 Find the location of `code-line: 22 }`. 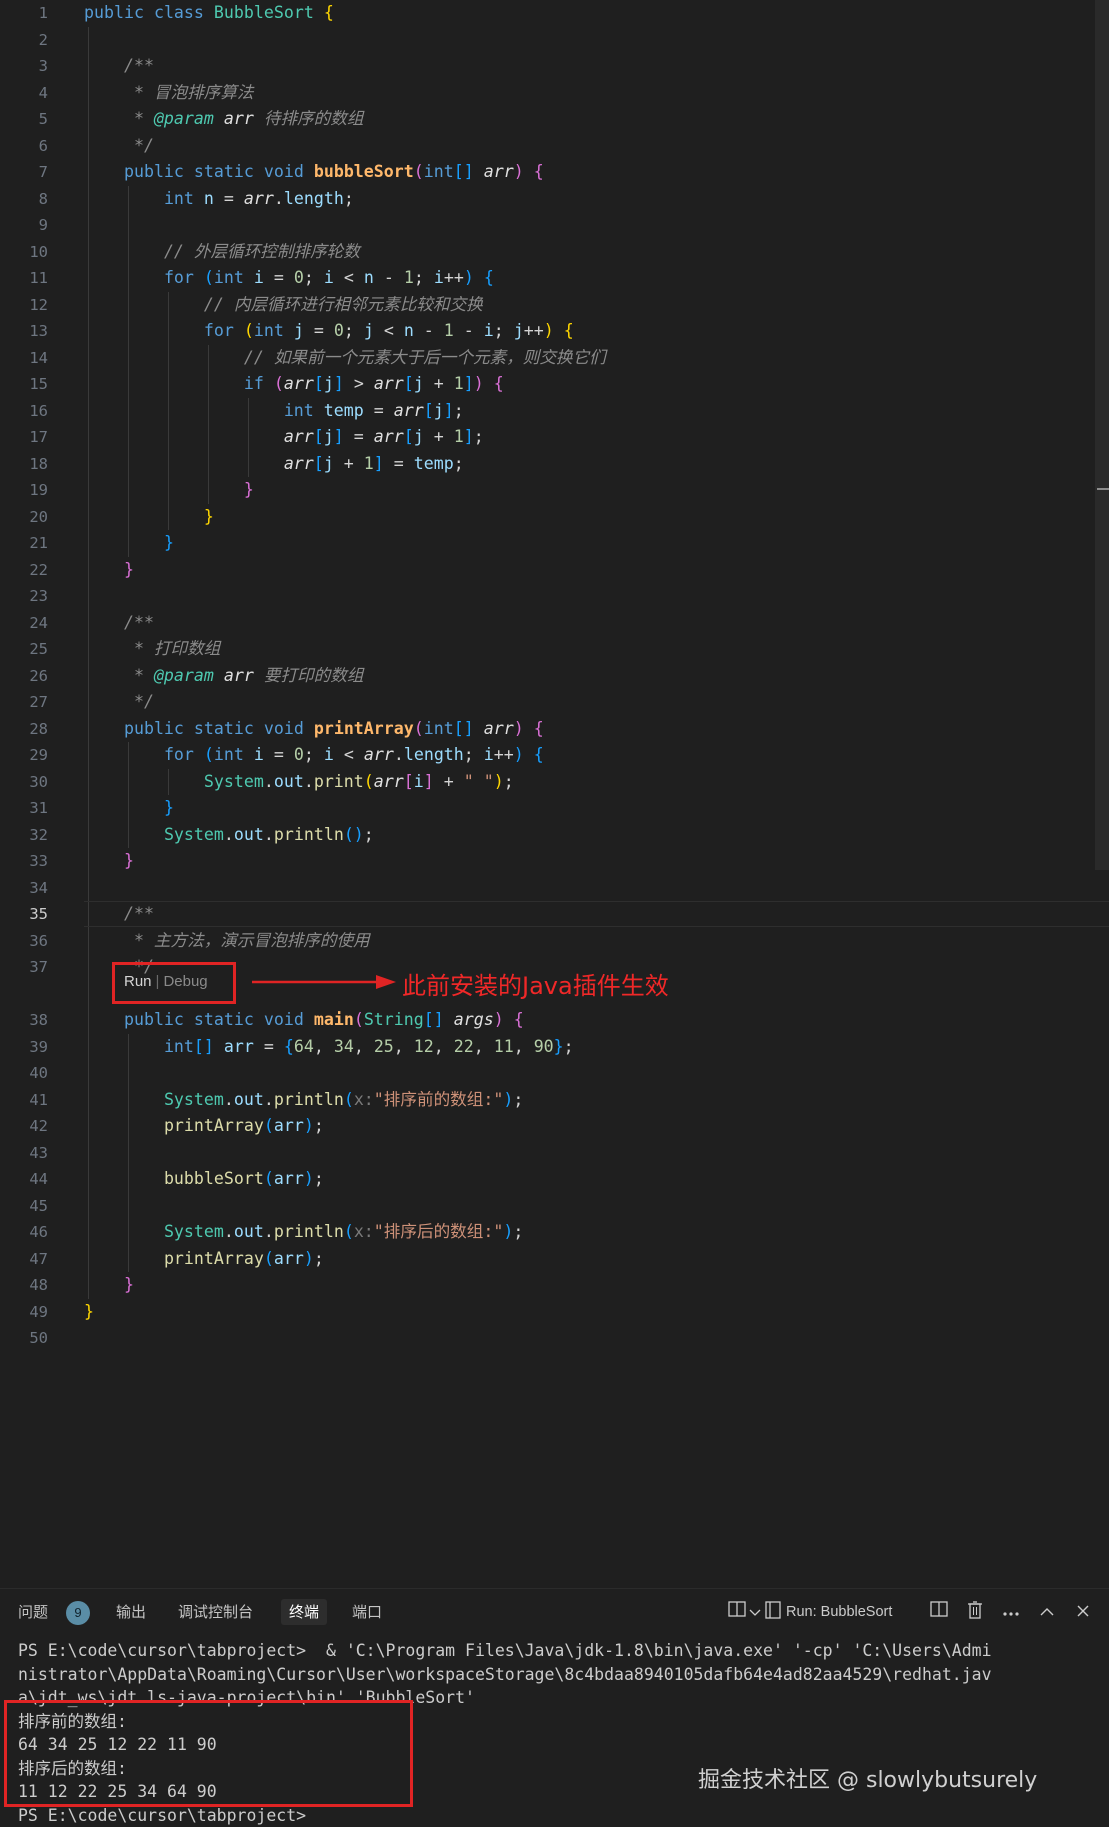

code-line: 22 } is located at coordinates (554, 570).